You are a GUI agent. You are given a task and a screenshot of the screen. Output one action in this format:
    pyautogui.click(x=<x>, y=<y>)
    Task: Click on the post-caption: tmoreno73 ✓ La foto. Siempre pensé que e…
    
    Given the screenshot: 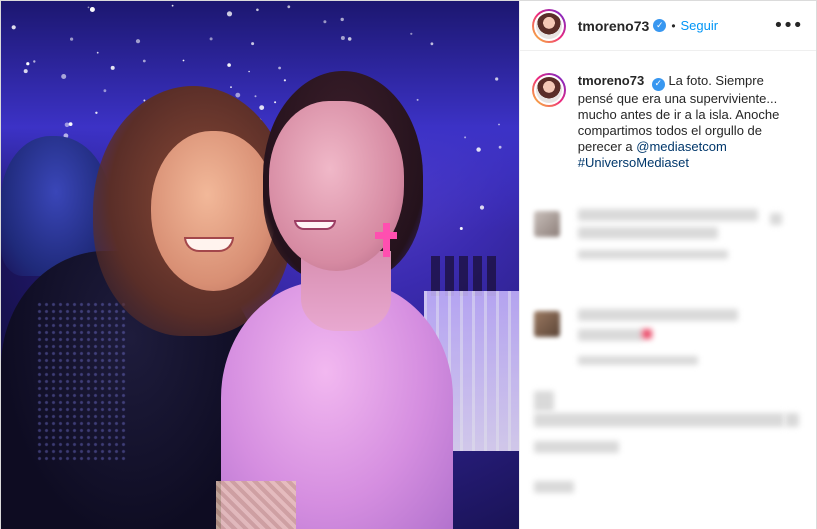 What is the action you would take?
    pyautogui.click(x=668, y=111)
    